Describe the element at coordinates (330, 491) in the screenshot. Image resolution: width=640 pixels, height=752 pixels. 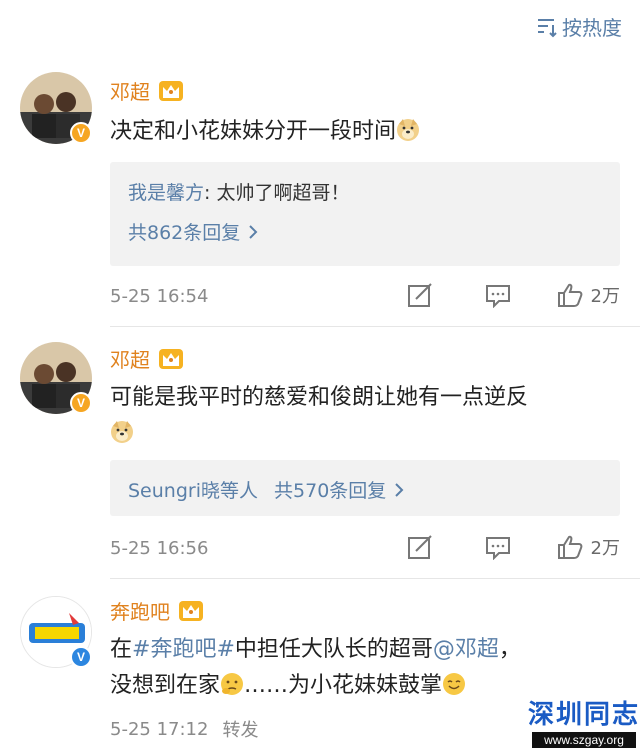
I see `reply-count: 共570条回复` at that location.